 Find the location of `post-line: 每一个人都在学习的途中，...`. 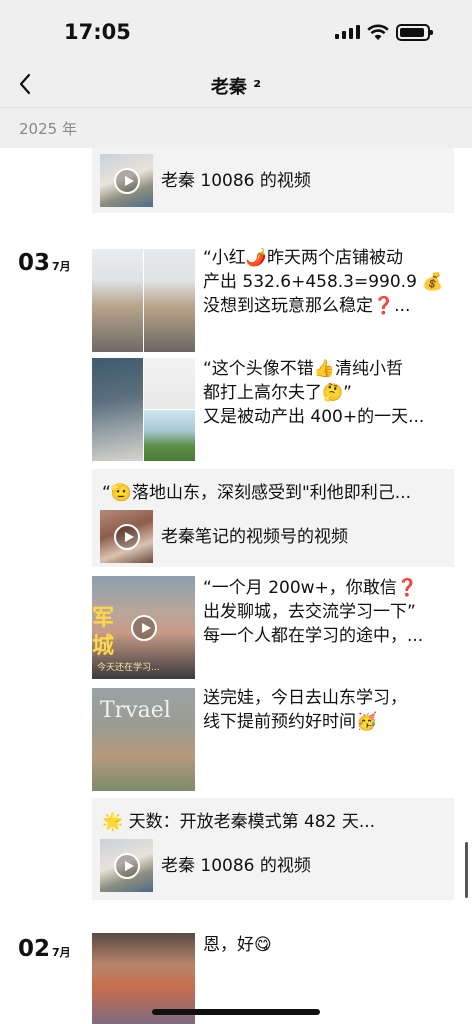

post-line: 每一个人都在学习的途中，... is located at coordinates (313, 636).